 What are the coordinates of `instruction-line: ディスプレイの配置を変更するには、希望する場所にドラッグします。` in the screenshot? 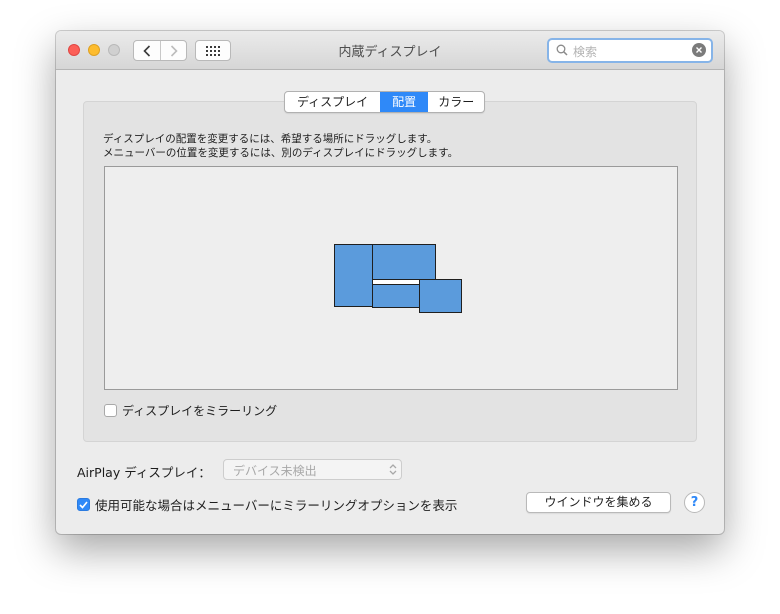 It's located at (270, 139).